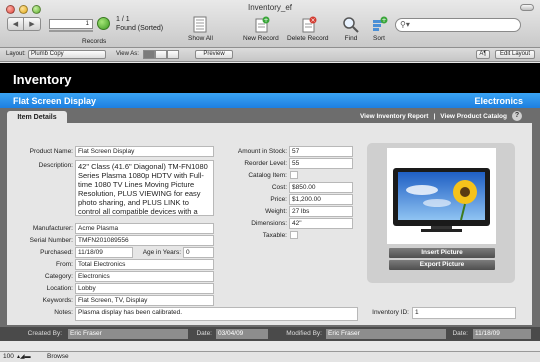  I want to click on product-name-label: Product Name:, so click(51, 151).